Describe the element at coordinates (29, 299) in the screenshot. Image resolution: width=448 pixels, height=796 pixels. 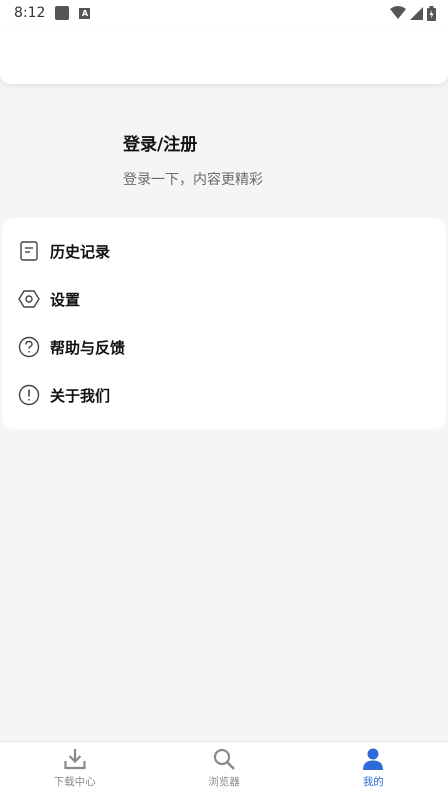
I see `settings-icon` at that location.